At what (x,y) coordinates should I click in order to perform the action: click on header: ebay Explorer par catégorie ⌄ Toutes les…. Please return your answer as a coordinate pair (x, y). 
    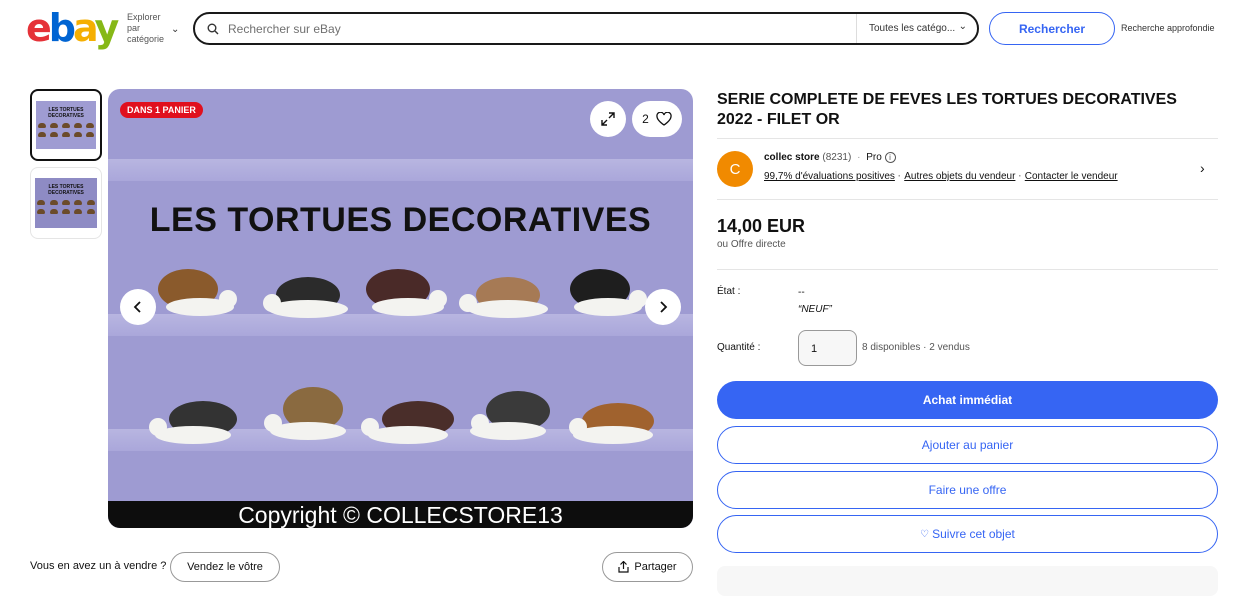
    Looking at the image, I should click on (617, 28).